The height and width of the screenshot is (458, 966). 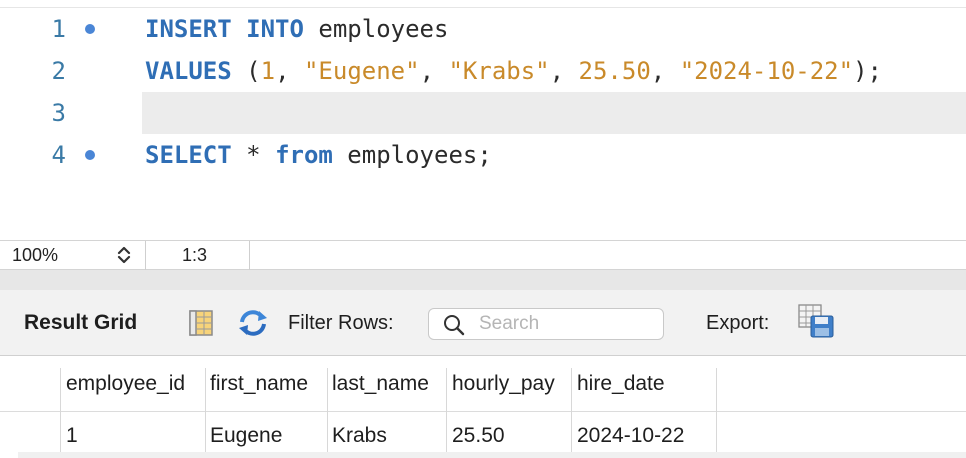 What do you see at coordinates (195, 255) in the screenshot?
I see `cursor-position-label: 1:3` at bounding box center [195, 255].